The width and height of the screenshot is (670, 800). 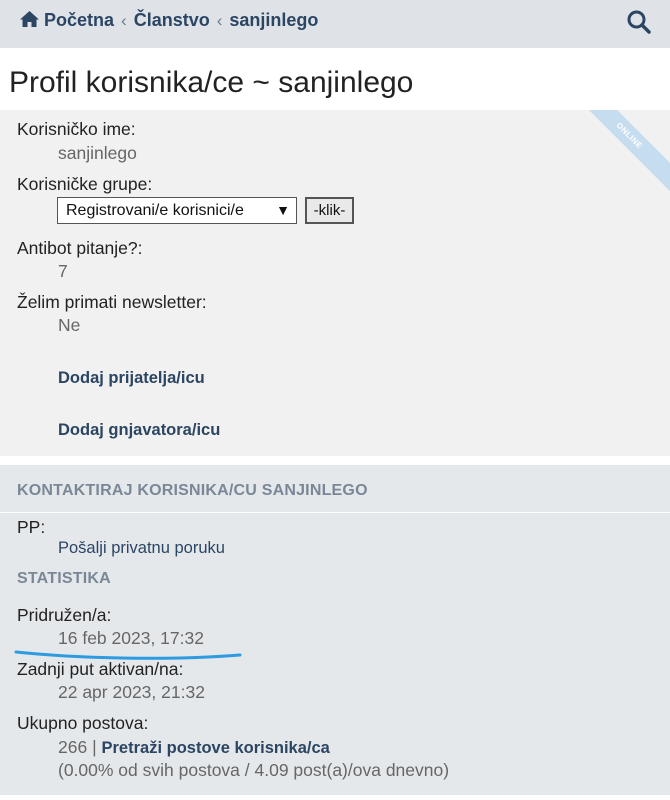 What do you see at coordinates (155, 210) in the screenshot?
I see `groups-selected-value: Registrovani/e korisnici/e` at bounding box center [155, 210].